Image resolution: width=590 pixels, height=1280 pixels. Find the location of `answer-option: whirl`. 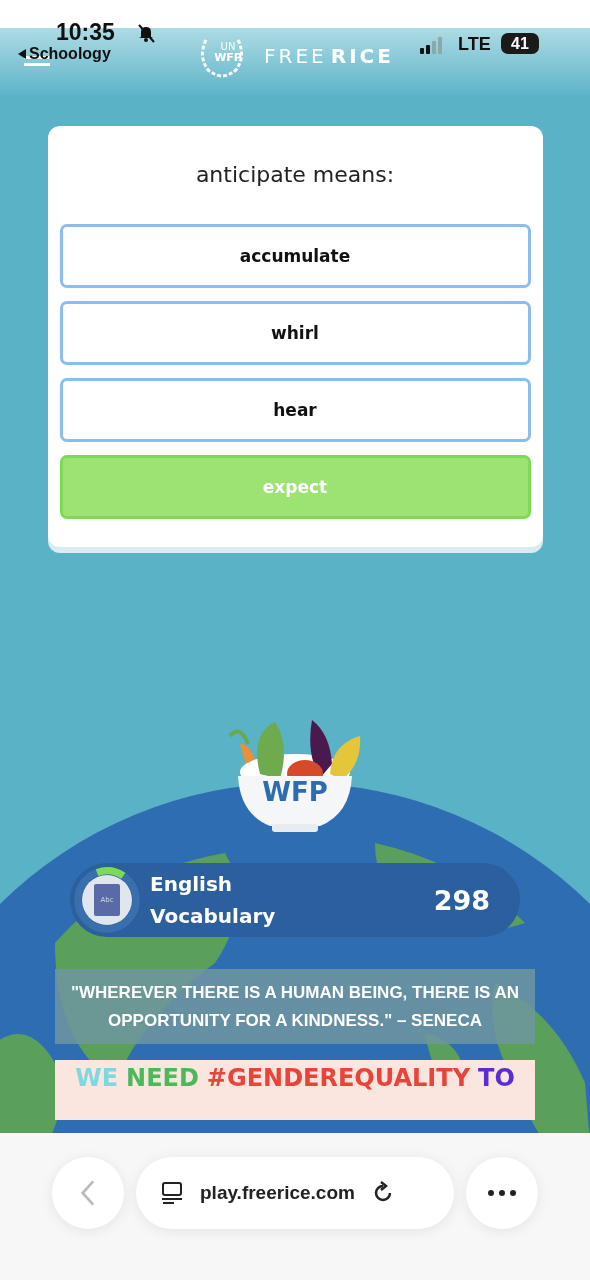

answer-option: whirl is located at coordinates (295, 333).